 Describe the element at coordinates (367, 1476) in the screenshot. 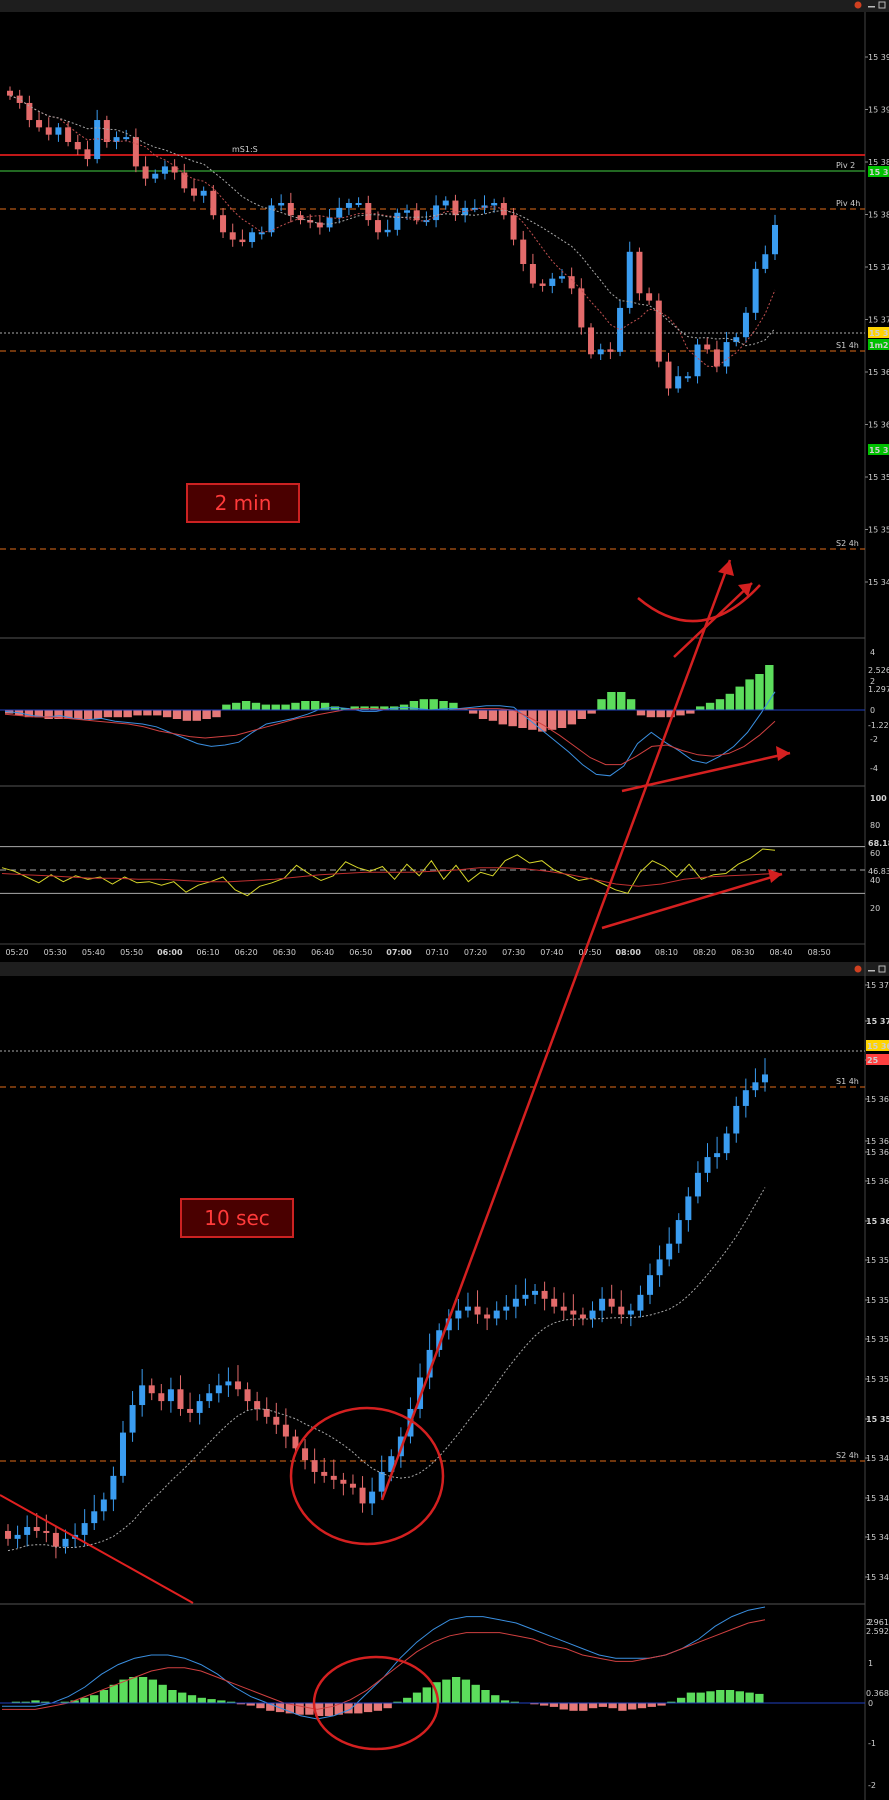

I see `annotation-circle-price` at that location.